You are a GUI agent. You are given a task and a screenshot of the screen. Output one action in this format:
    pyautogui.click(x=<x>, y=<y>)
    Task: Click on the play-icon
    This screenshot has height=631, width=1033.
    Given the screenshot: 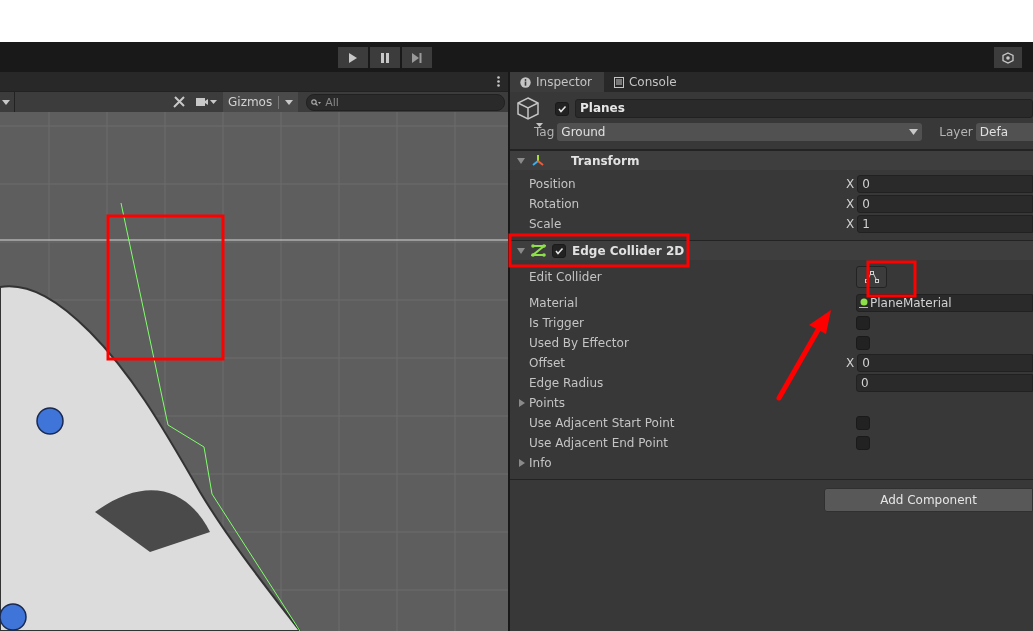 What is the action you would take?
    pyautogui.click(x=353, y=57)
    